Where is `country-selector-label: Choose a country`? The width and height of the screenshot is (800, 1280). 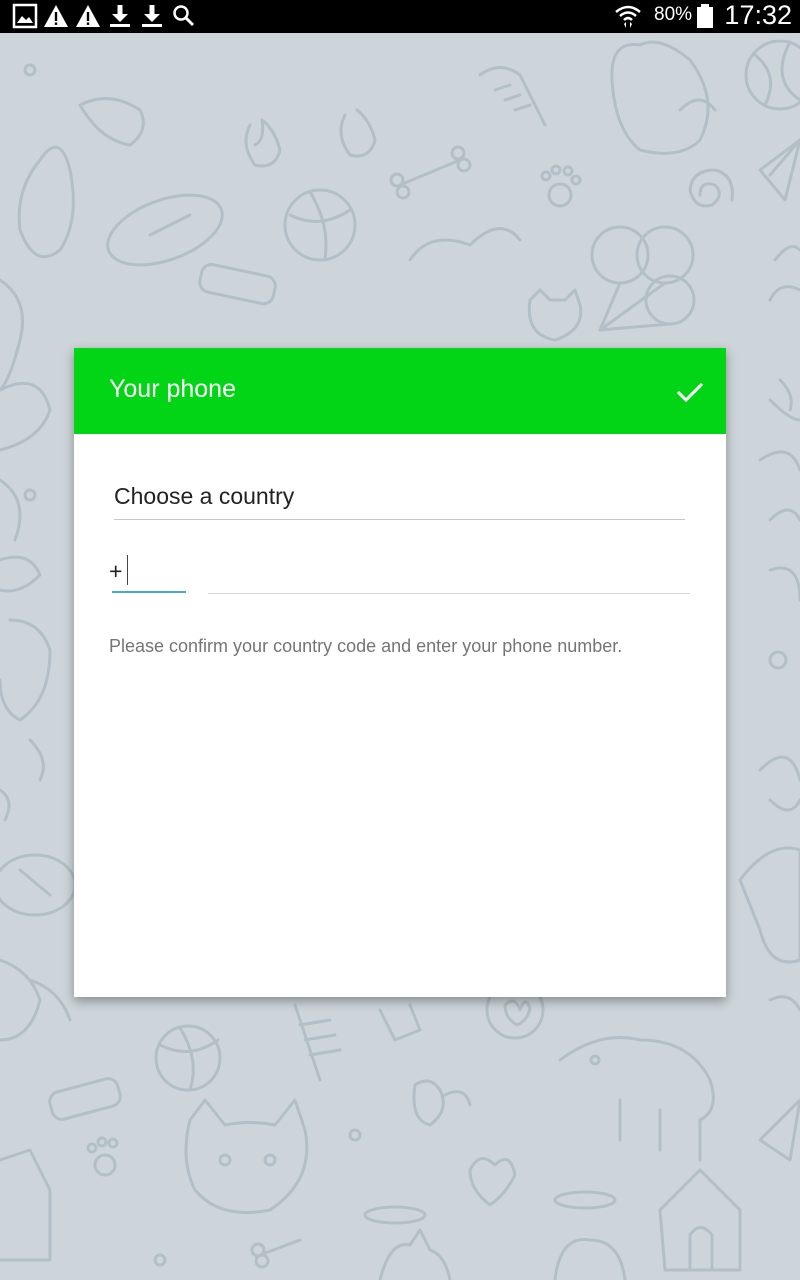
country-selector-label: Choose a country is located at coordinates (204, 496).